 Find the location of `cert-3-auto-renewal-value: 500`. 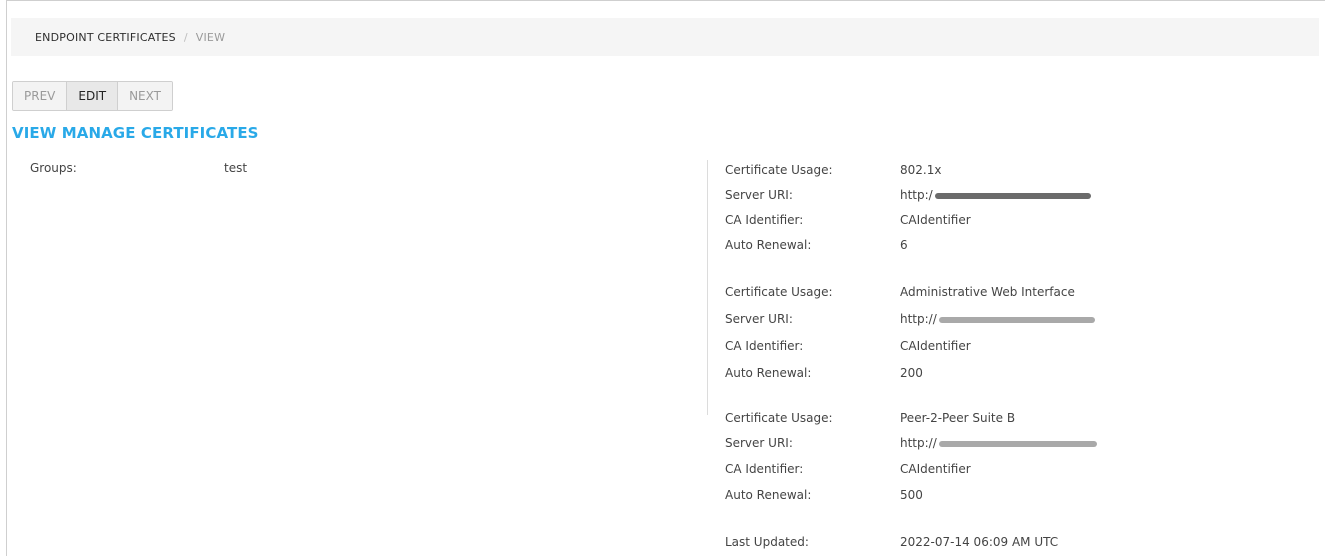

cert-3-auto-renewal-value: 500 is located at coordinates (911, 495).